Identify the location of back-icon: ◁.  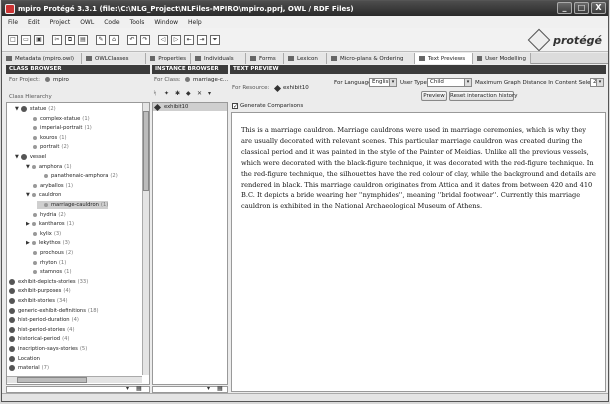
(163, 40).